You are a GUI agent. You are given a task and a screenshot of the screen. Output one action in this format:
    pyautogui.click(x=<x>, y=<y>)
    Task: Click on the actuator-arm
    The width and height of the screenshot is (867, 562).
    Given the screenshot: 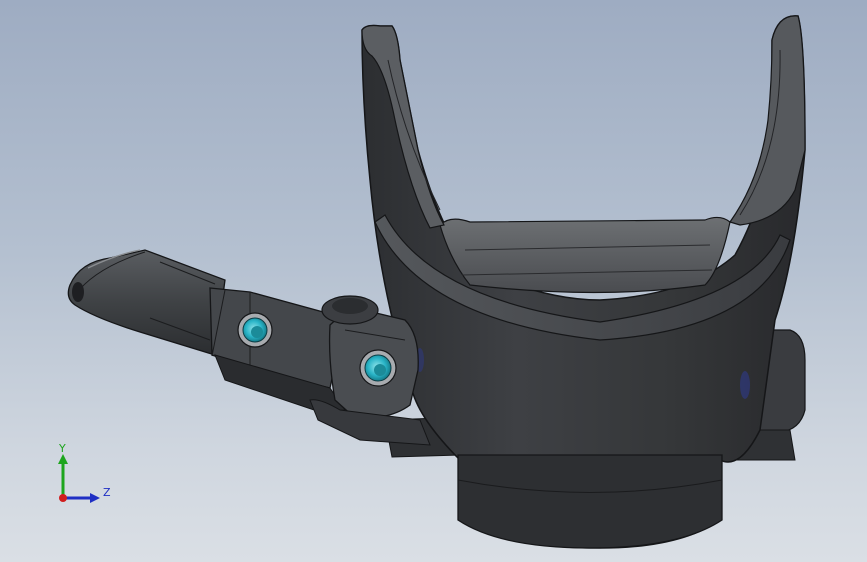 What is the action you would take?
    pyautogui.click(x=249, y=347)
    